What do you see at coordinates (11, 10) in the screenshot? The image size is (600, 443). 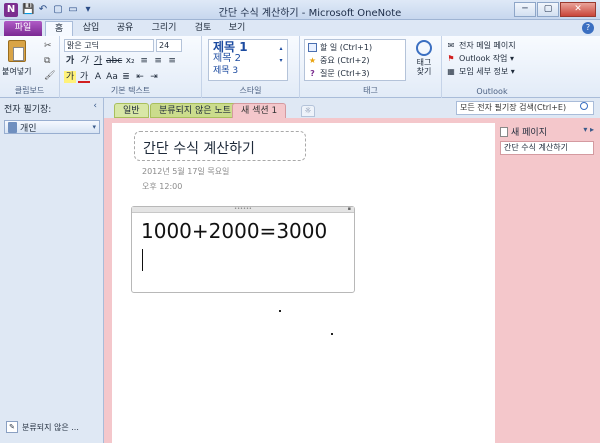 I see `onenote-app-icon: N` at bounding box center [11, 10].